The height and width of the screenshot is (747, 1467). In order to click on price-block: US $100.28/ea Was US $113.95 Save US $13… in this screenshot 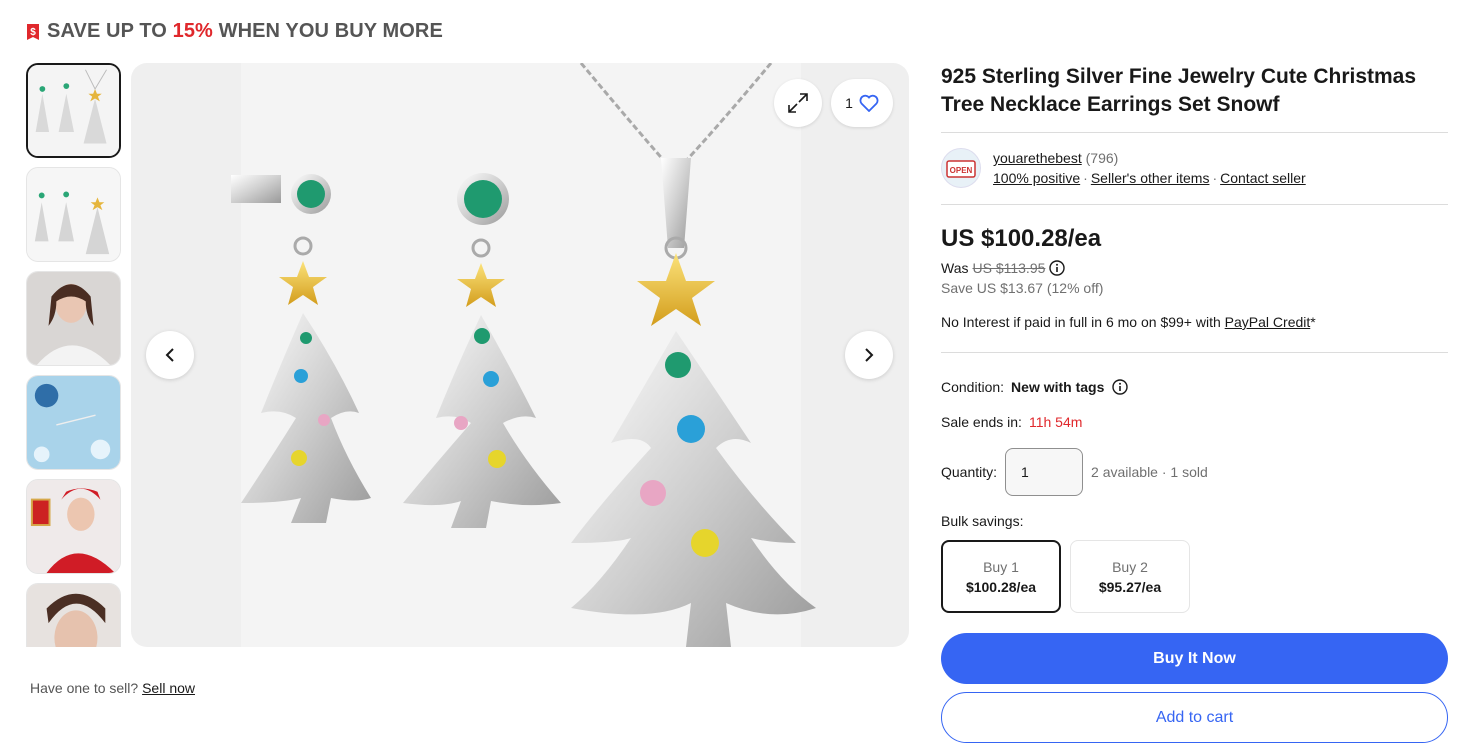, I will do `click(1194, 267)`.